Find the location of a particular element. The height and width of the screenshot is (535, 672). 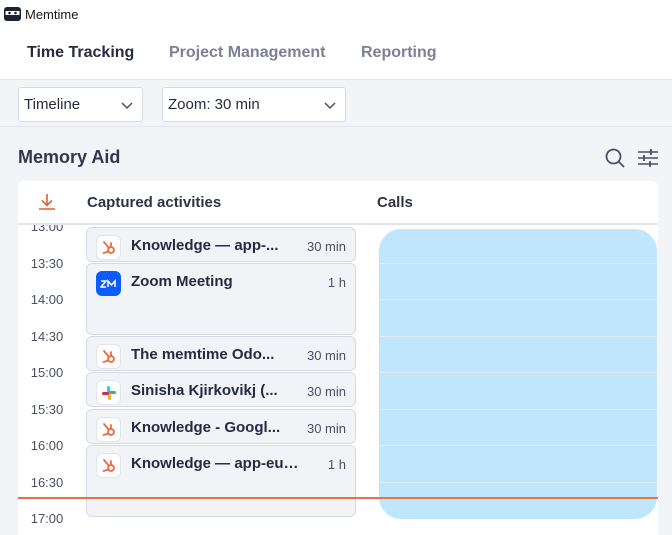

panel-header: Captured activities Calls is located at coordinates (338, 203).